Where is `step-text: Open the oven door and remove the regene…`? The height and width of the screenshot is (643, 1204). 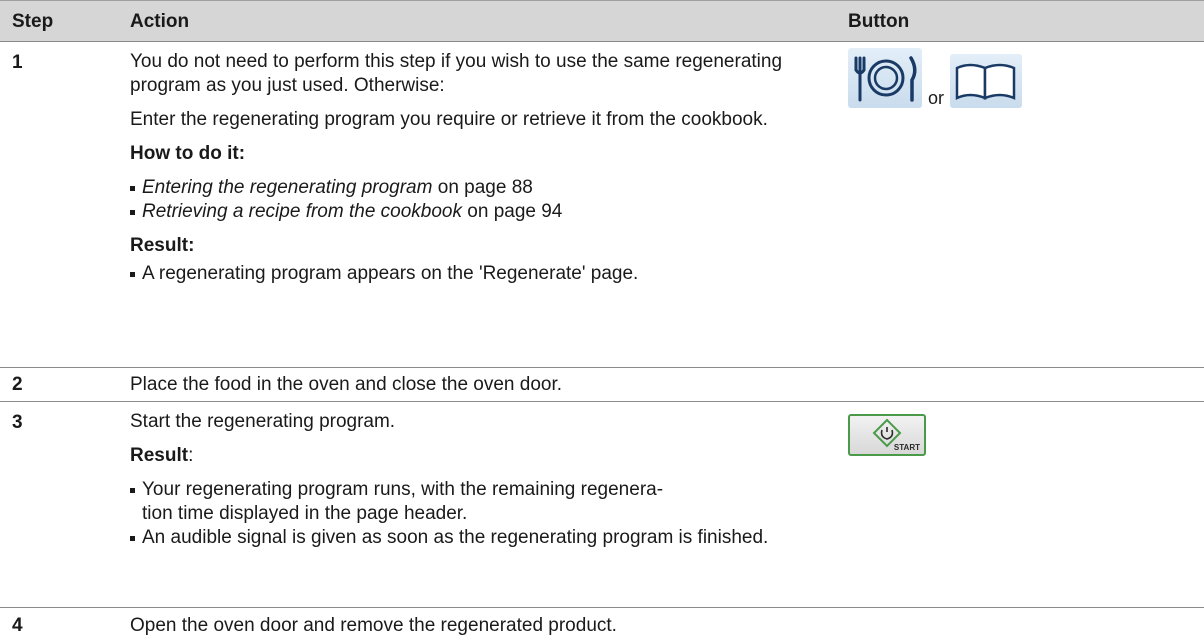 step-text: Open the oven door and remove the regene… is located at coordinates (373, 625).